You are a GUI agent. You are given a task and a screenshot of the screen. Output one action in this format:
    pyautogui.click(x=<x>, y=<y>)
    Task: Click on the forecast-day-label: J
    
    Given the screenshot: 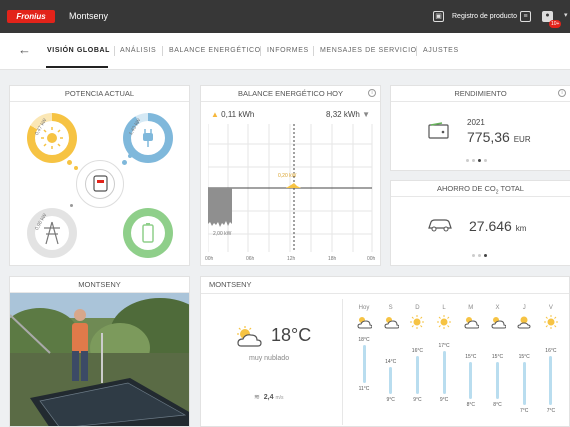 What is the action you would take?
    pyautogui.click(x=524, y=308)
    